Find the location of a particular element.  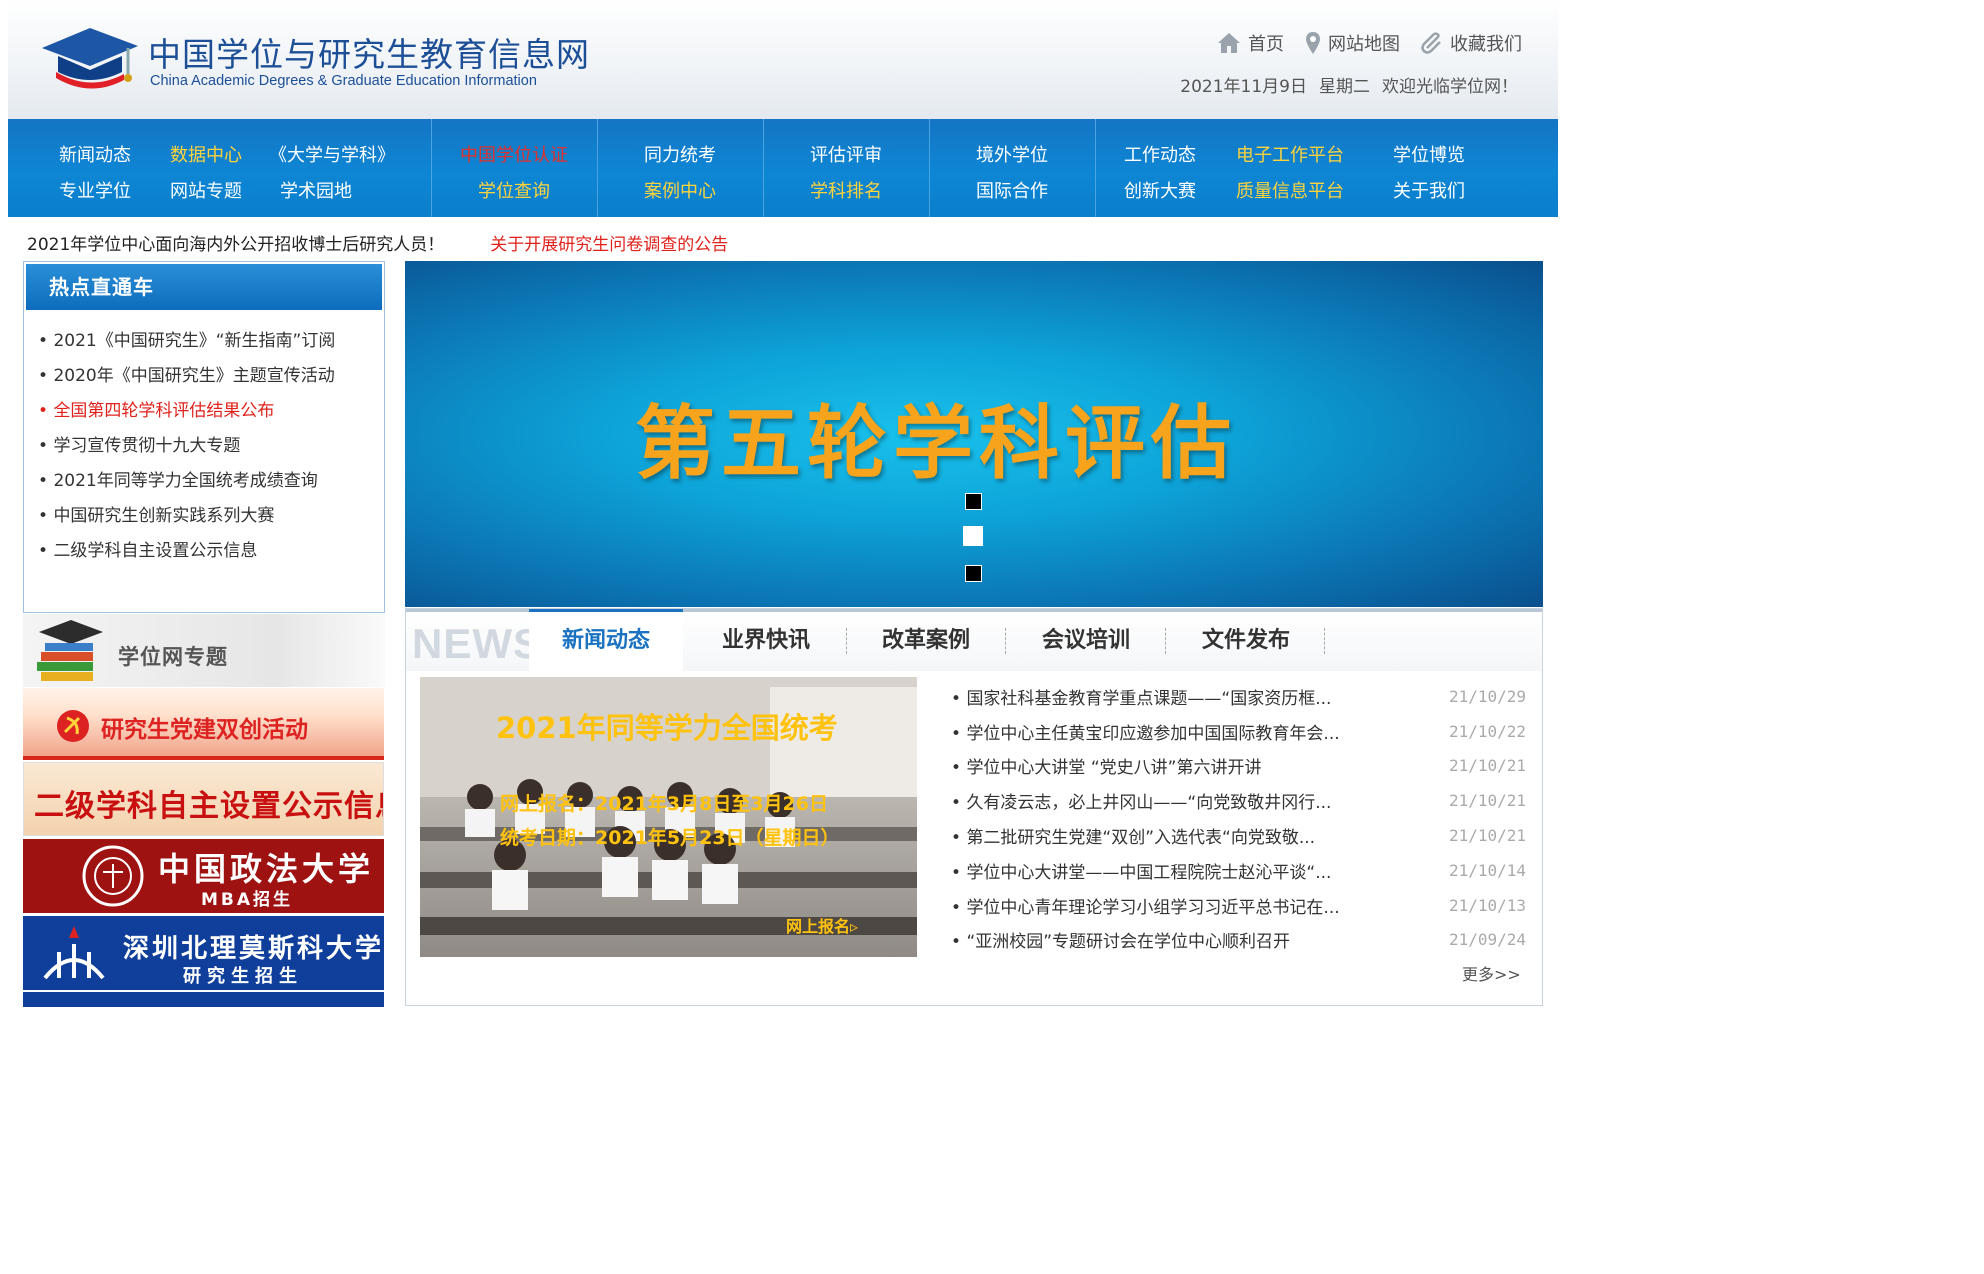

sitemap-link: 网站地图 is located at coordinates (1352, 43).